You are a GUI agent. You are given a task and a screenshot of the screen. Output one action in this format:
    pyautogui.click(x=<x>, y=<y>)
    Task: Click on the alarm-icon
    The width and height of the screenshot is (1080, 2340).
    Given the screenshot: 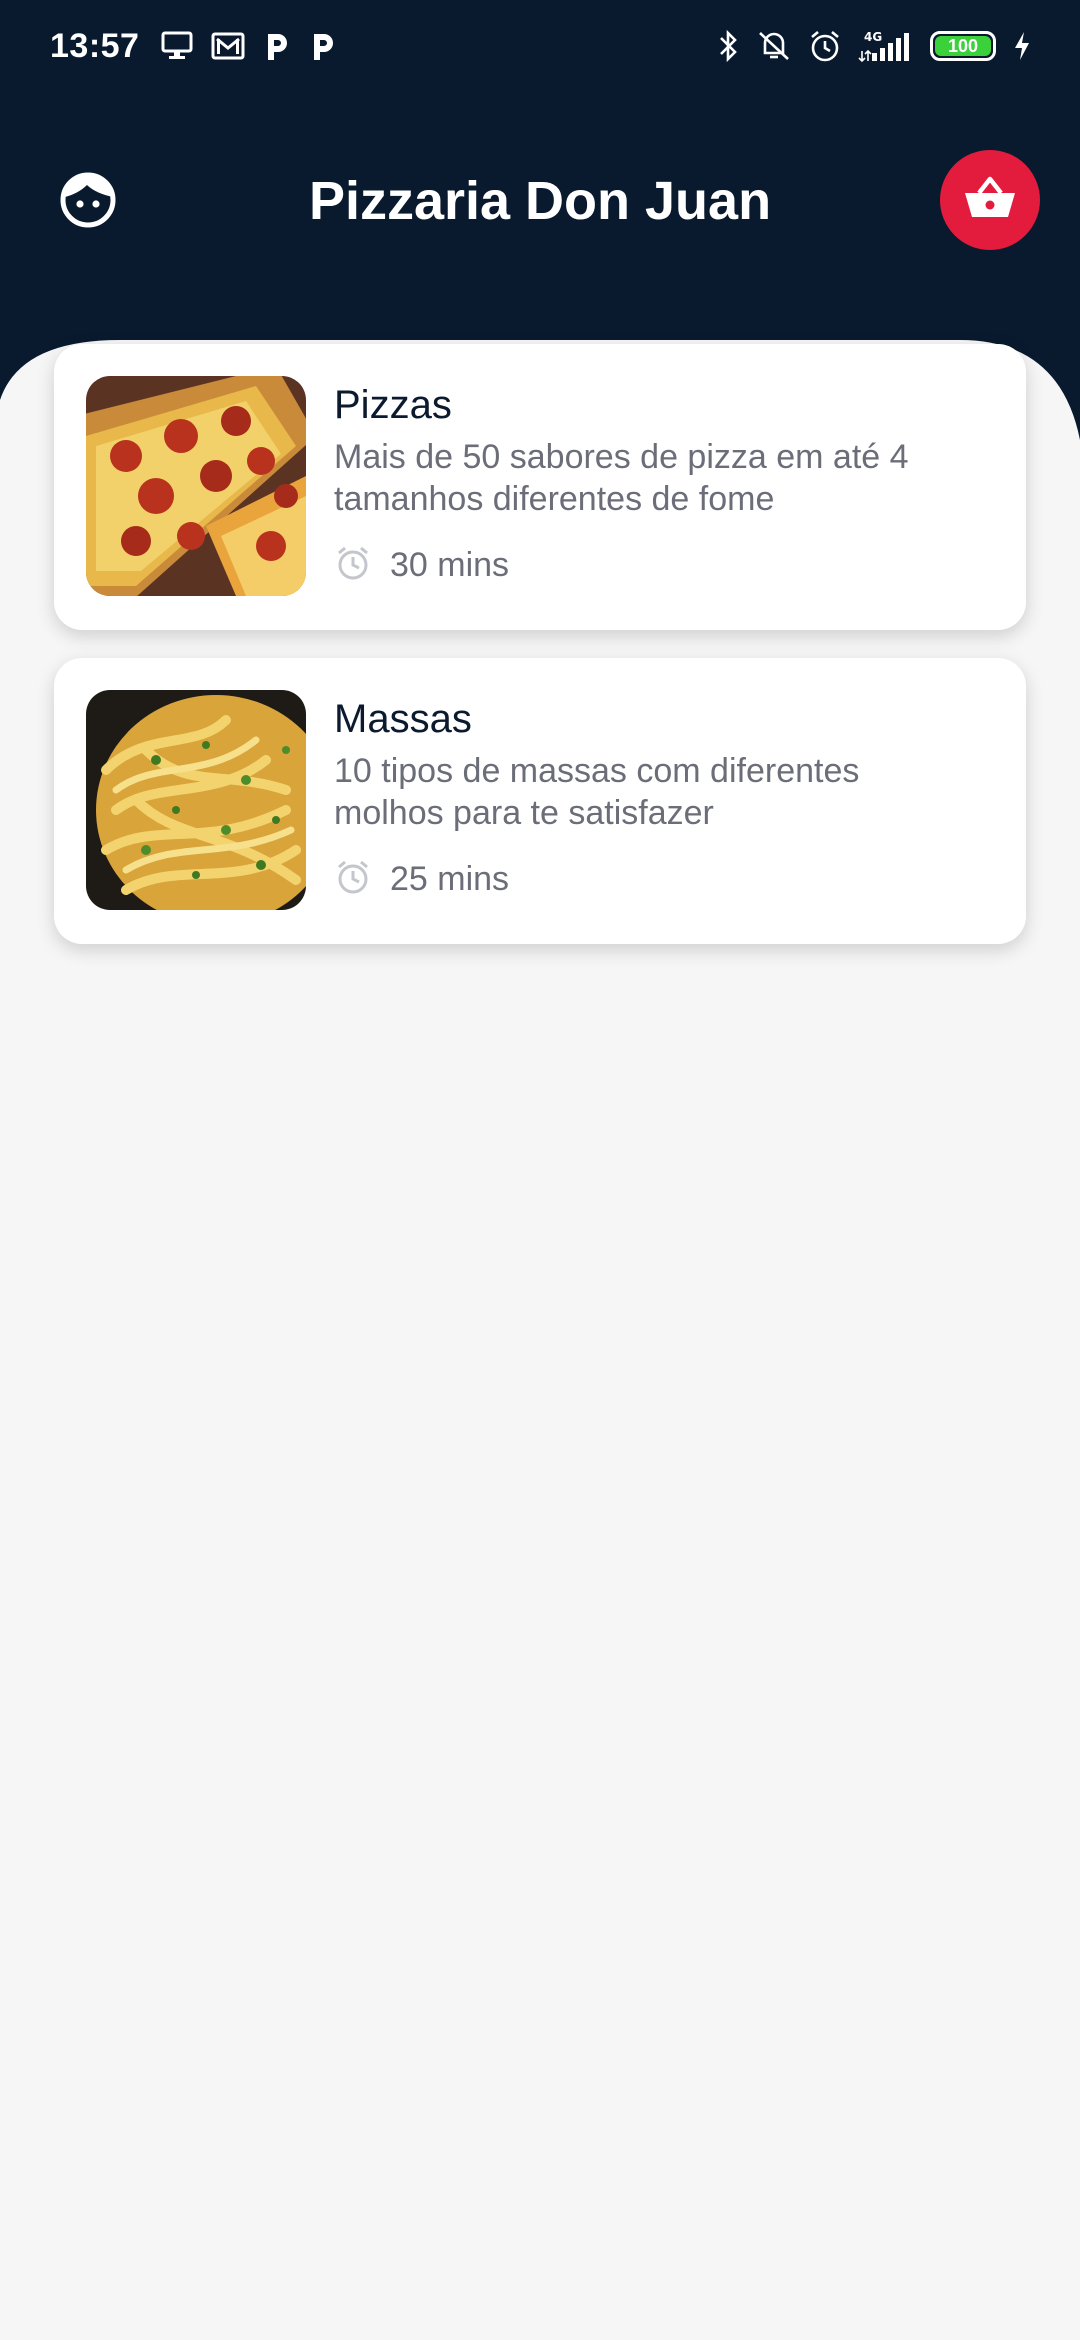 What is the action you would take?
    pyautogui.click(x=825, y=46)
    